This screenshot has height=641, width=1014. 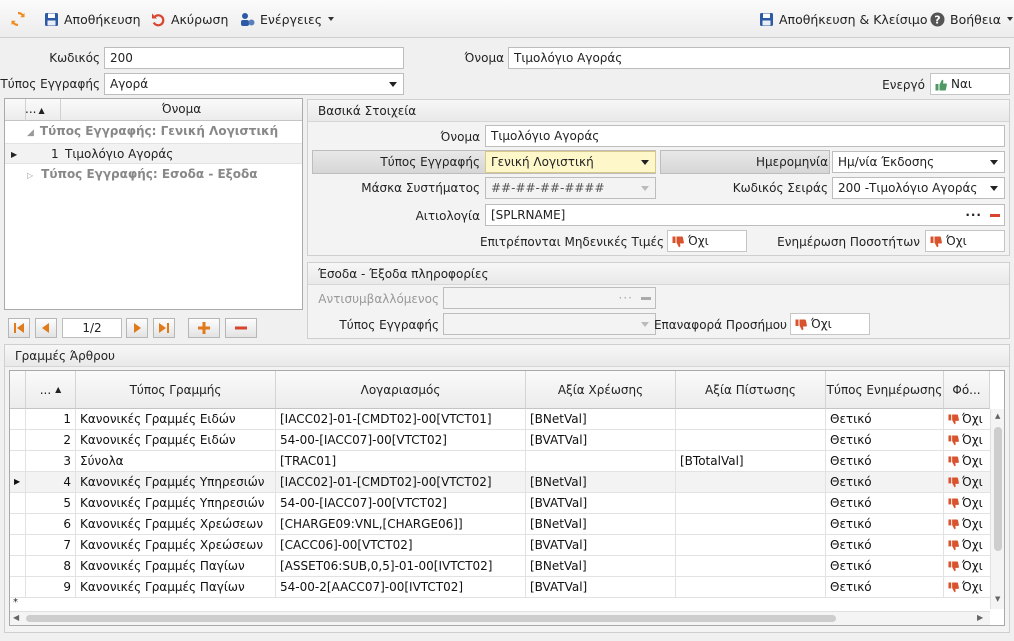 I want to click on account-cell: [TRAC01], so click(x=401, y=461).